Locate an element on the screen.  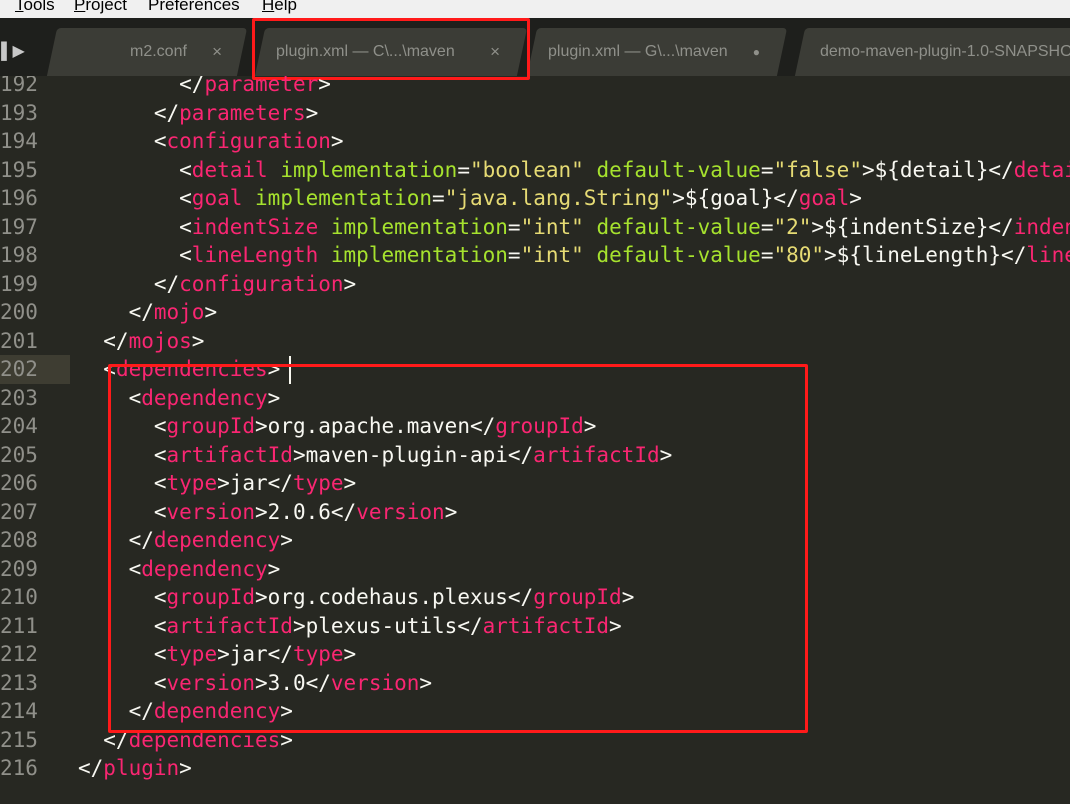
code-token: implementation is located at coordinates (369, 169).